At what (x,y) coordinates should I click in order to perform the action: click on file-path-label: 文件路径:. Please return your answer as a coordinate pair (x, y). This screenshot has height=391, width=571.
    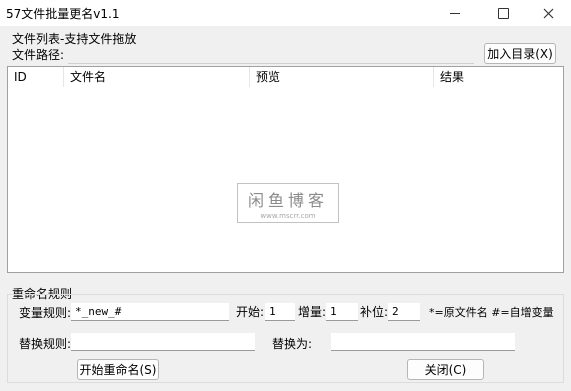
    Looking at the image, I should click on (38, 55).